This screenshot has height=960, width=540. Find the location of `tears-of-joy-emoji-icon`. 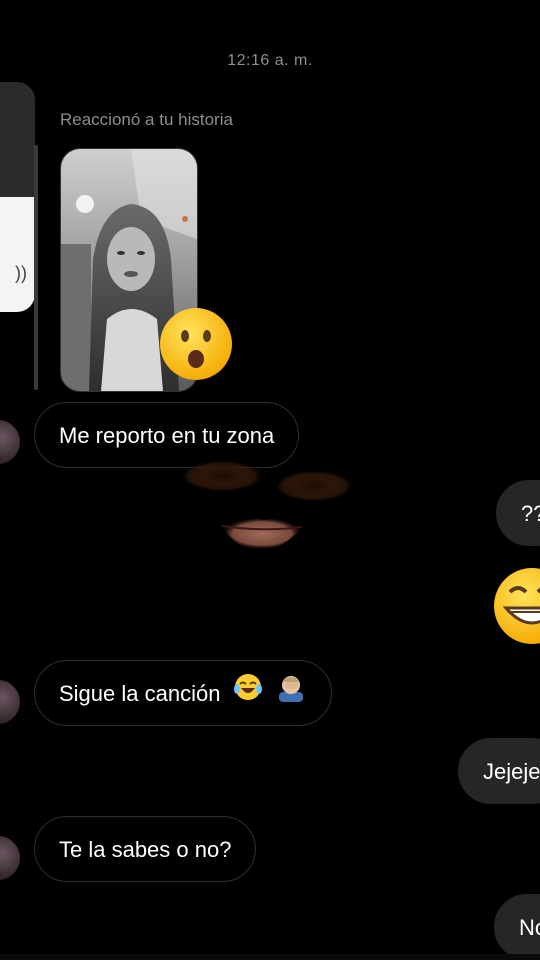

tears-of-joy-emoji-icon is located at coordinates (248, 695).